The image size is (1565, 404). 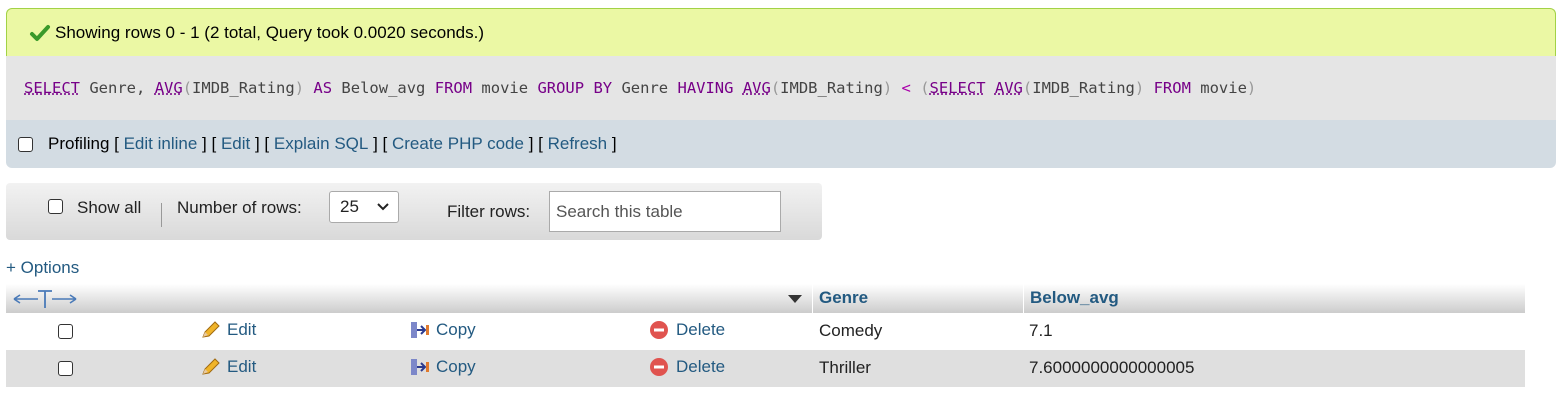 I want to click on table-navigation-bar: Show all Number of rows: 25 Filter rows:, so click(x=414, y=211).